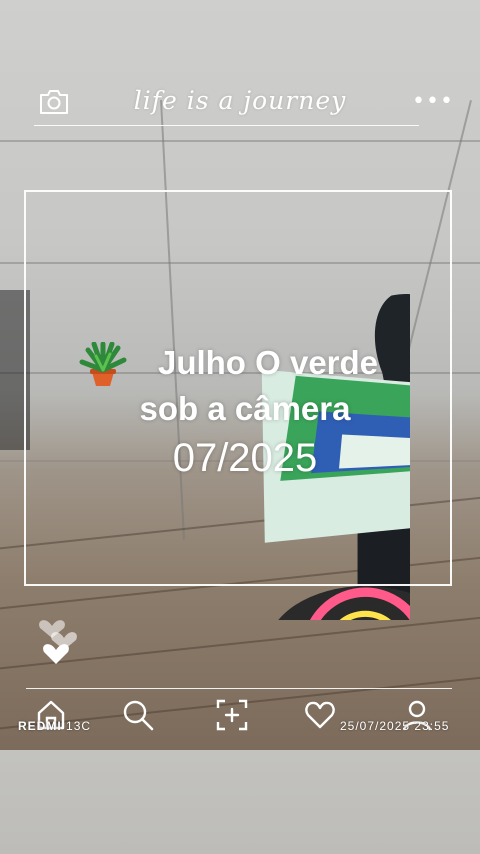 Image resolution: width=480 pixels, height=854 pixels. Describe the element at coordinates (103, 364) in the screenshot. I see `potted-plant-emoji` at that location.